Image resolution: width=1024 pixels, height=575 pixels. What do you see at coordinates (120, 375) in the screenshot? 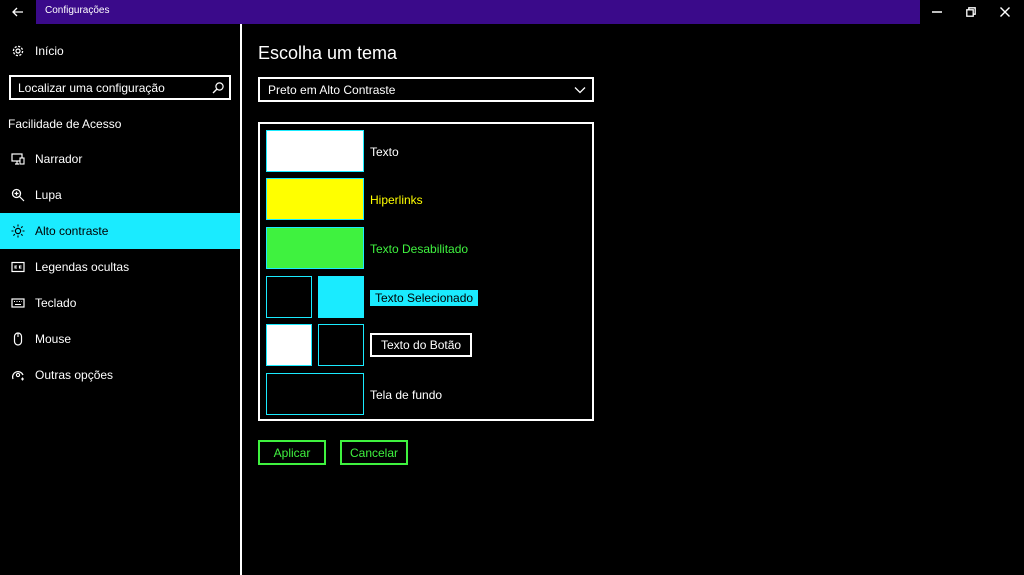
I see `sidebar-item-outras-opcoes: Outras opções` at bounding box center [120, 375].